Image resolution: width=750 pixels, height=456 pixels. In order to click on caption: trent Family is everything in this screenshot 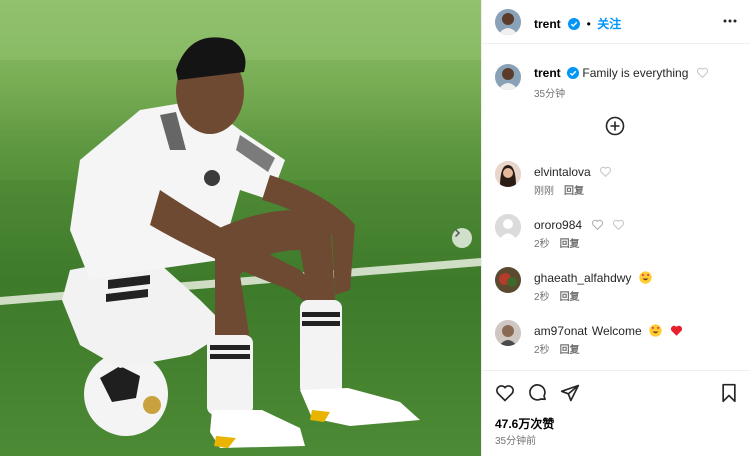, I will do `click(621, 73)`.